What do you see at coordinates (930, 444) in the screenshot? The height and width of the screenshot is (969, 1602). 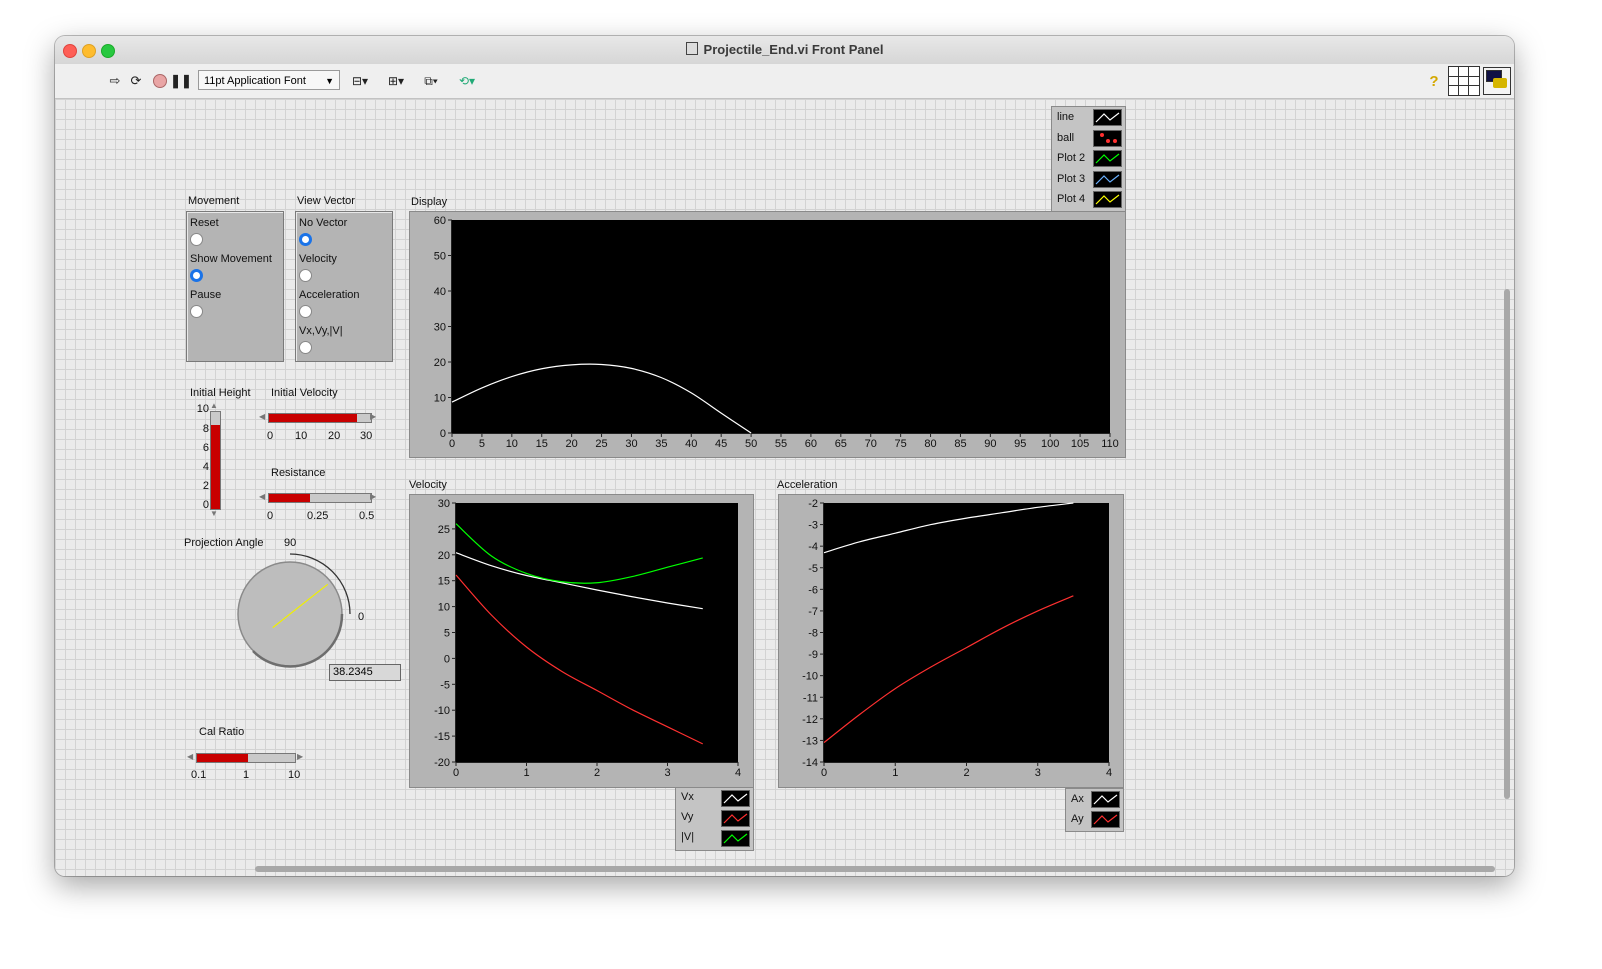 I see `x-tick-label: 80` at bounding box center [930, 444].